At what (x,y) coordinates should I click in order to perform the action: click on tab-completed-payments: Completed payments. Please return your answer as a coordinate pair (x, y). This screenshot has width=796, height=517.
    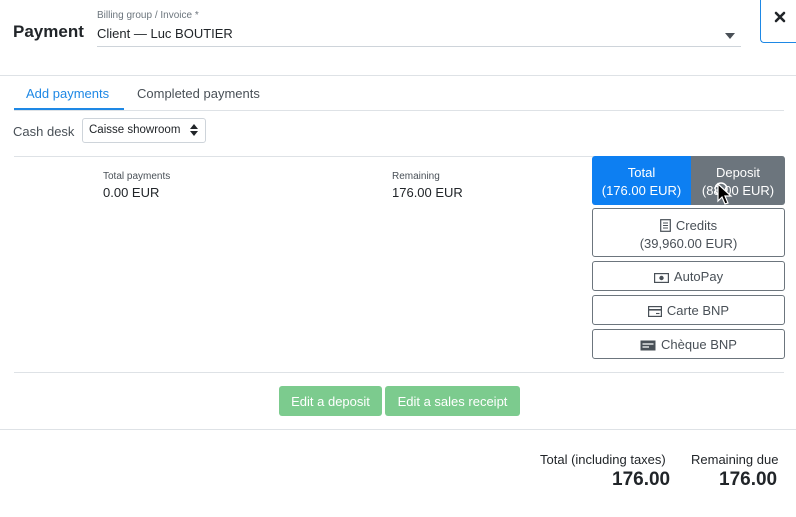
    Looking at the image, I should click on (198, 93).